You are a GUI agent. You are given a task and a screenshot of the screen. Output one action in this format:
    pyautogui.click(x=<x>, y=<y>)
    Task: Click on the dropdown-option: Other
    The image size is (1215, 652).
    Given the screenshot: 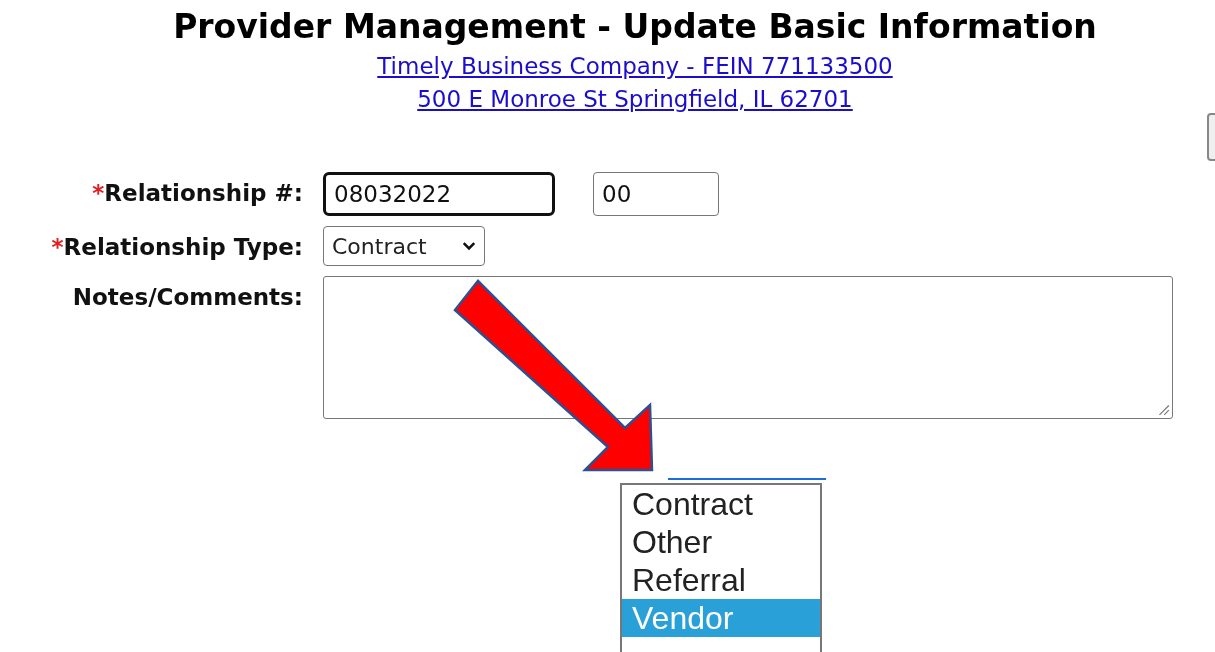 What is the action you would take?
    pyautogui.click(x=721, y=542)
    